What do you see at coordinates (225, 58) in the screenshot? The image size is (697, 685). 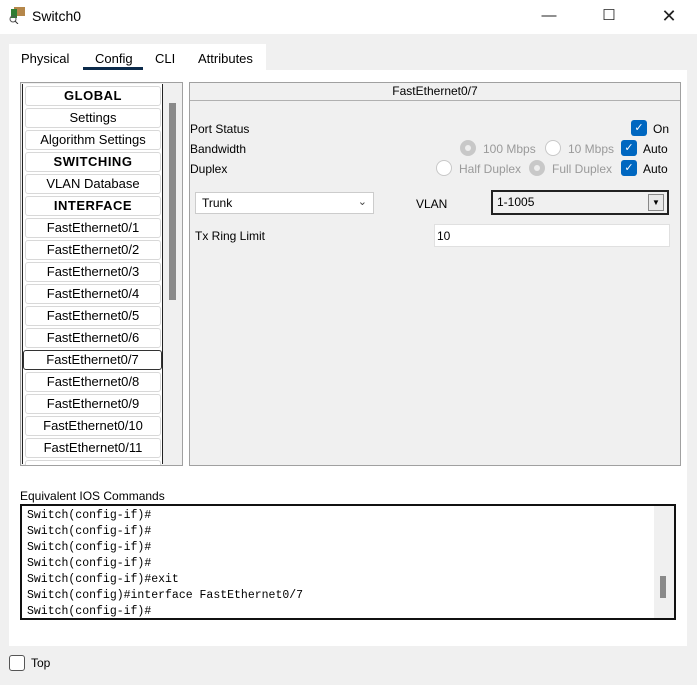 I see `tab-attributes: Attributes` at bounding box center [225, 58].